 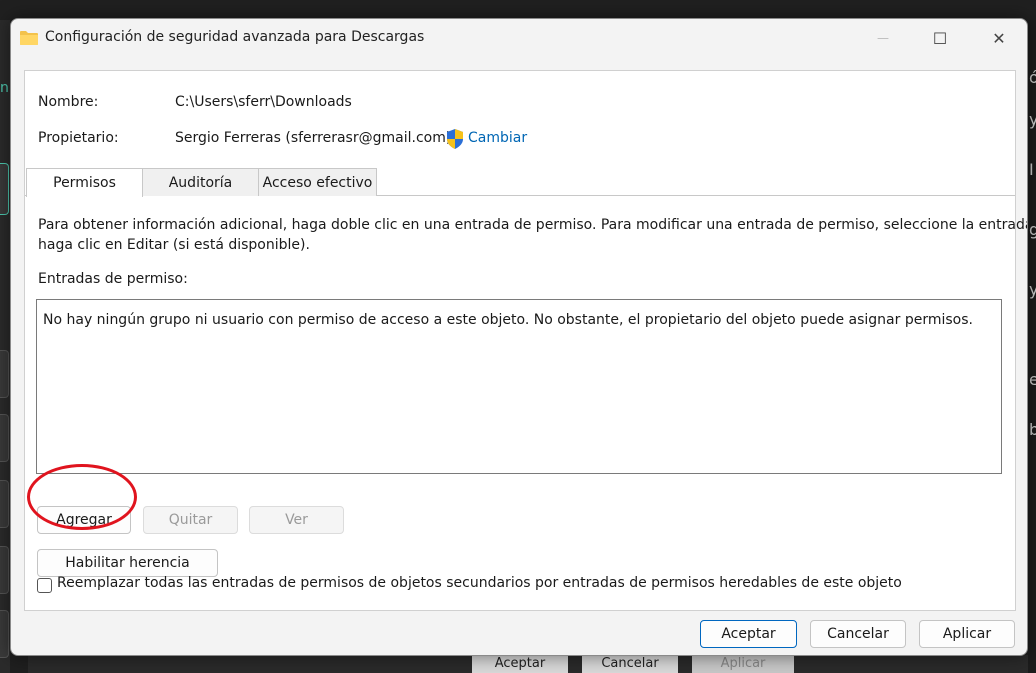 I want to click on maximize-icon: ☐, so click(x=940, y=38).